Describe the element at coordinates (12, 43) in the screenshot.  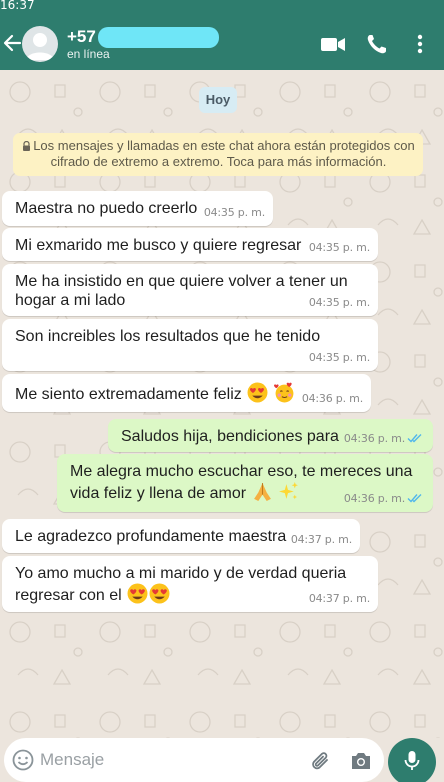
I see `back-arrow-icon` at that location.